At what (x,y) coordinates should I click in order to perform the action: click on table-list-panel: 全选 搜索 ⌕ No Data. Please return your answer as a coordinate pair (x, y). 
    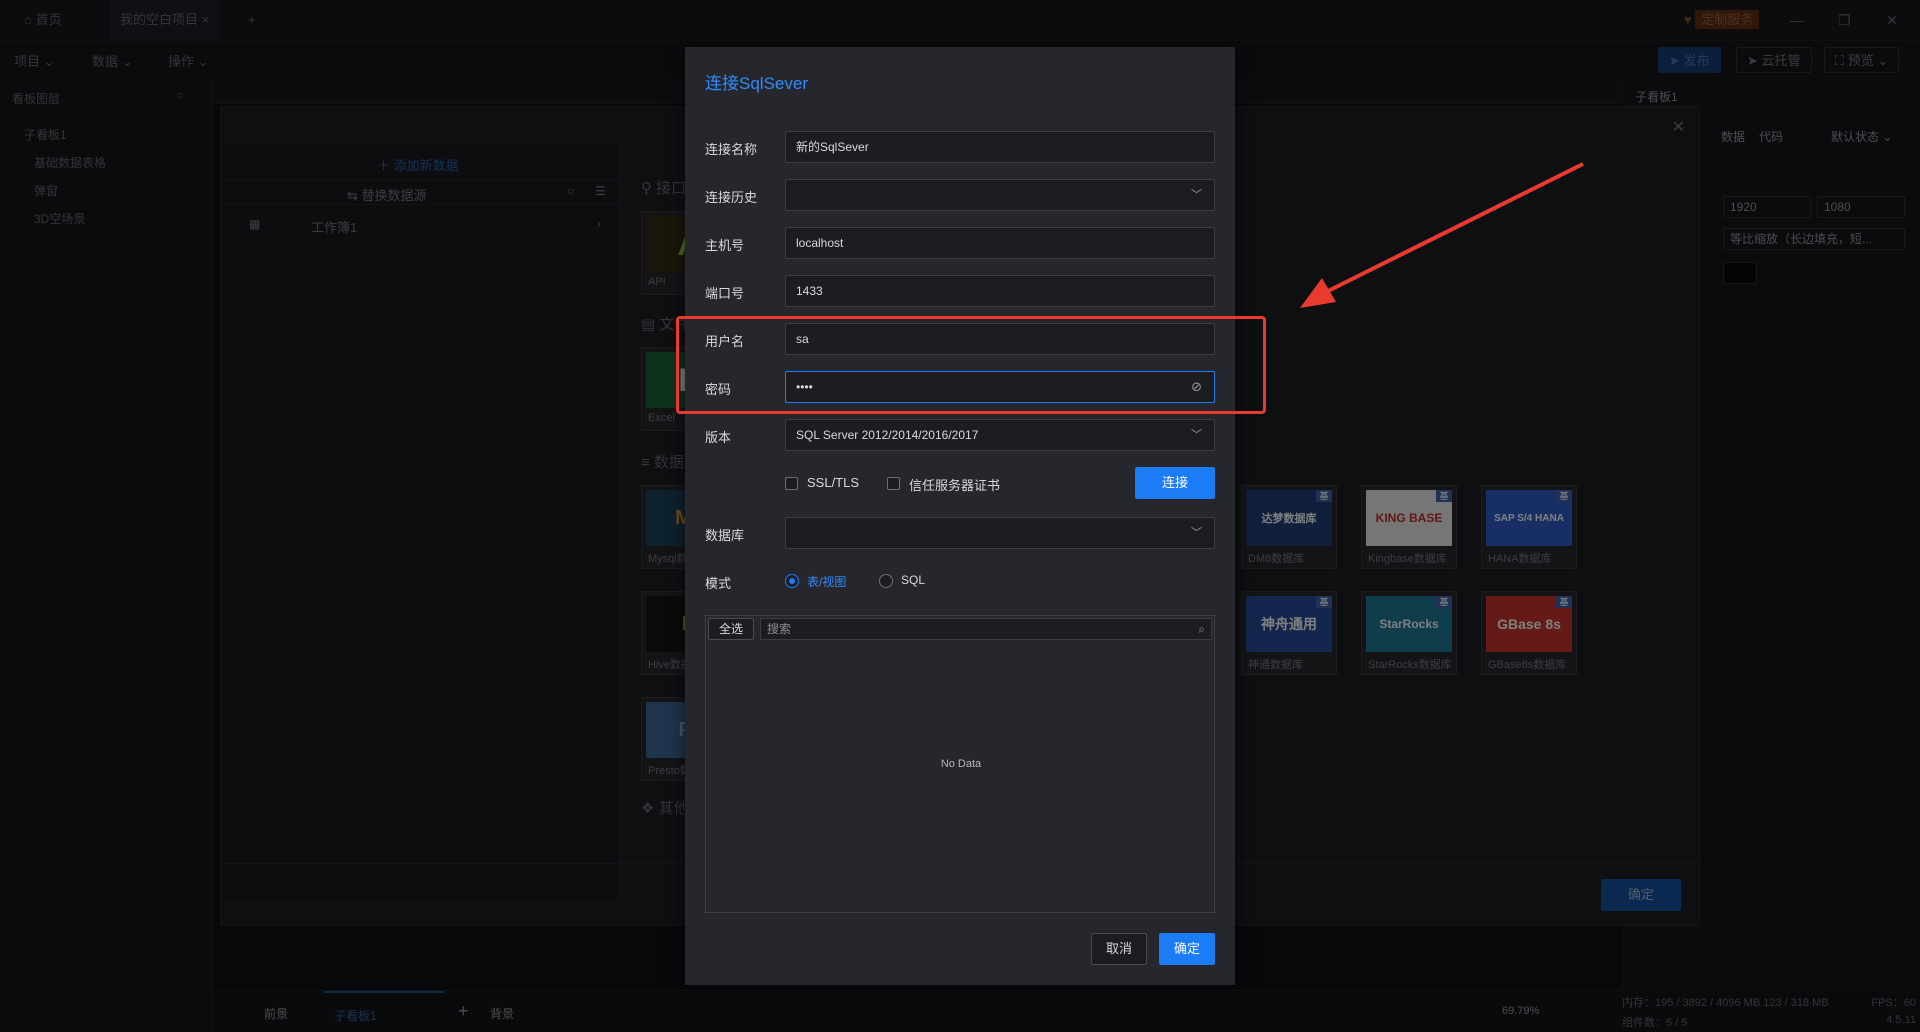
    Looking at the image, I should click on (960, 764).